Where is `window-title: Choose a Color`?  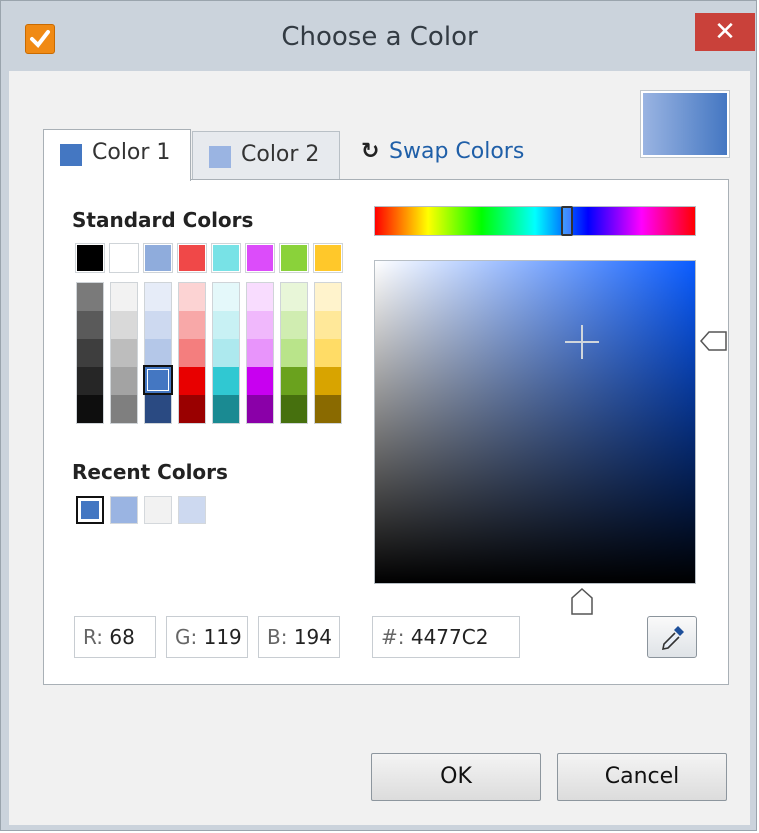 window-title: Choose a Color is located at coordinates (379, 37).